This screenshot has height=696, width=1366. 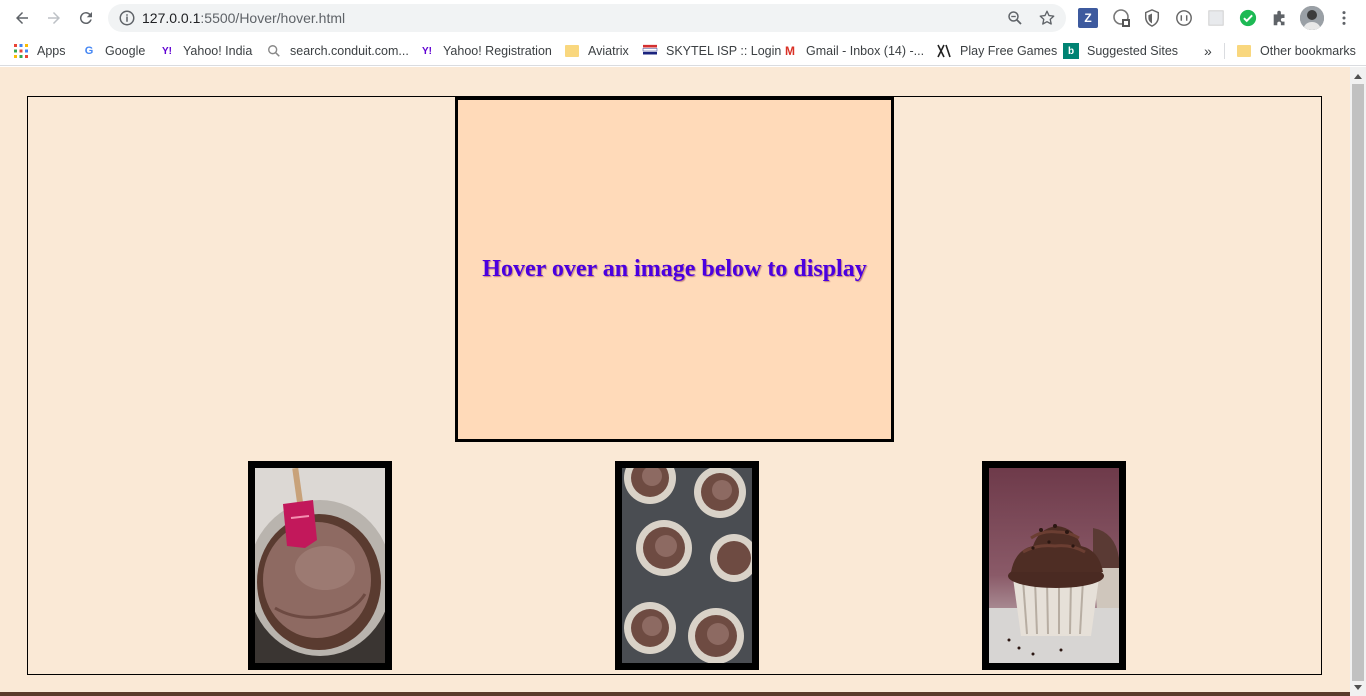 I want to click on puzzle-icon, so click(x=1280, y=18).